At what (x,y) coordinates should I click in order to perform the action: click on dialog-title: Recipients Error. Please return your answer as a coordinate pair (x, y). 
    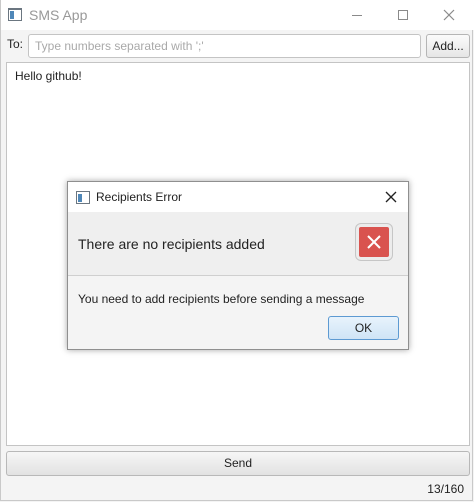
    Looking at the image, I should click on (139, 197).